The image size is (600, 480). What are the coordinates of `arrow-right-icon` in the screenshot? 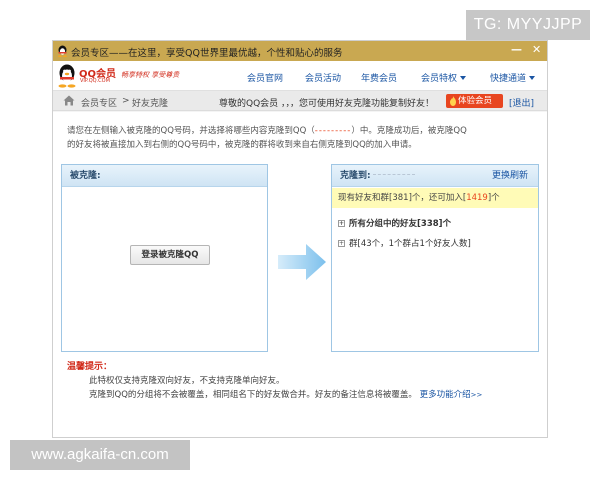 It's located at (302, 262).